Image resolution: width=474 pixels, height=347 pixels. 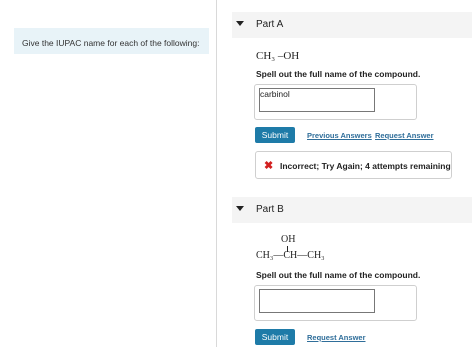 I want to click on part-a-answer-box, so click(x=335, y=102).